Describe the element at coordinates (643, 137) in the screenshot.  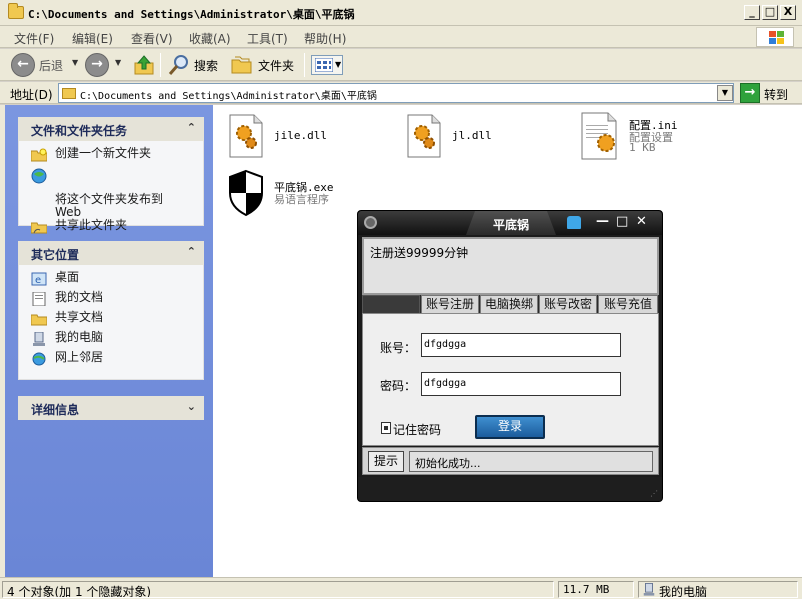
I see `file-item: 配置.ini 配置设置 1 KB` at that location.